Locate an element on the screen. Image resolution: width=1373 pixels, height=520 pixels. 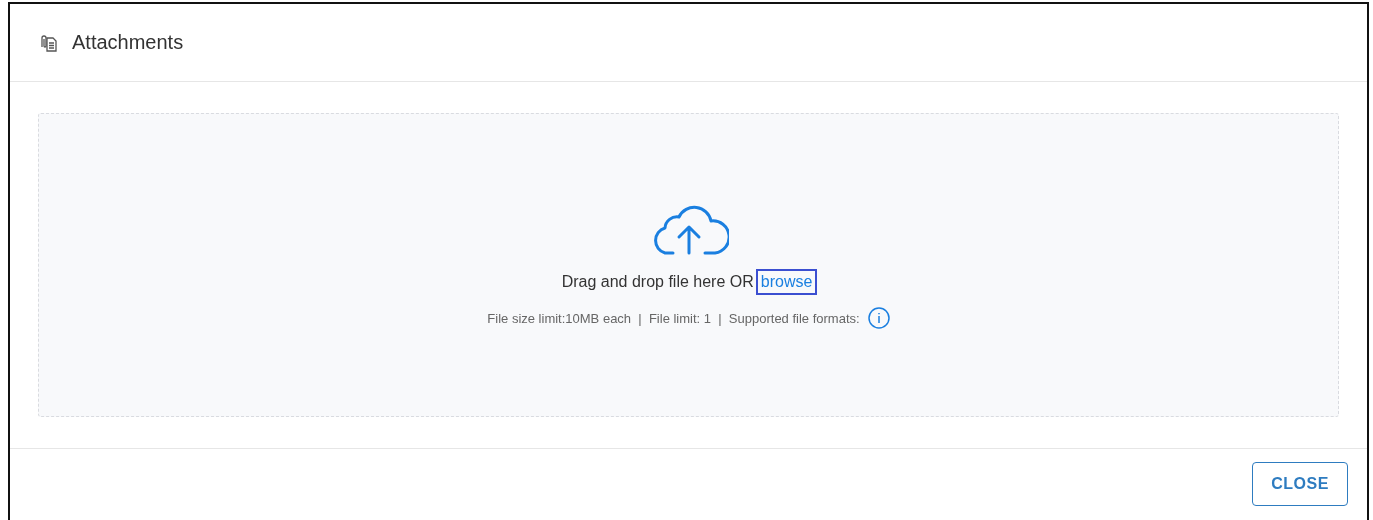
file-limits-text: File size limit:10MB each | File limit: 1 | Supported file formats: is located at coordinates (673, 318).